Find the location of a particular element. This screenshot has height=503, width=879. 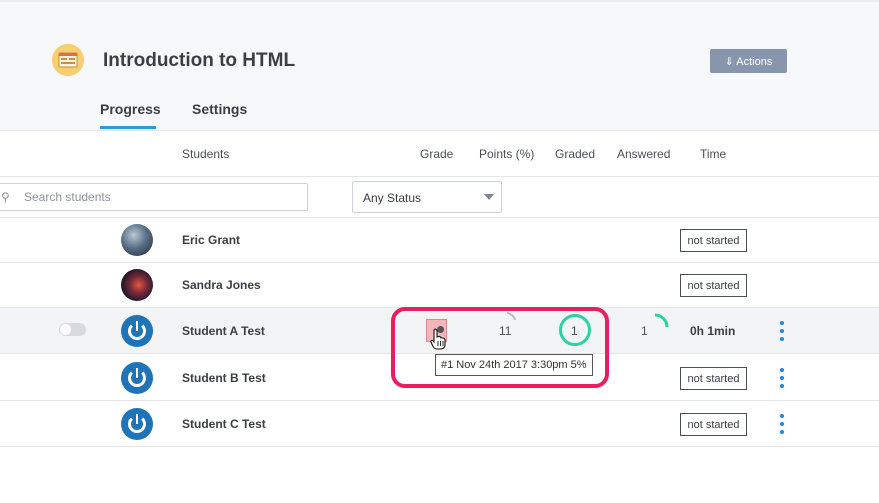

search-icon: ⚲ is located at coordinates (5, 197).